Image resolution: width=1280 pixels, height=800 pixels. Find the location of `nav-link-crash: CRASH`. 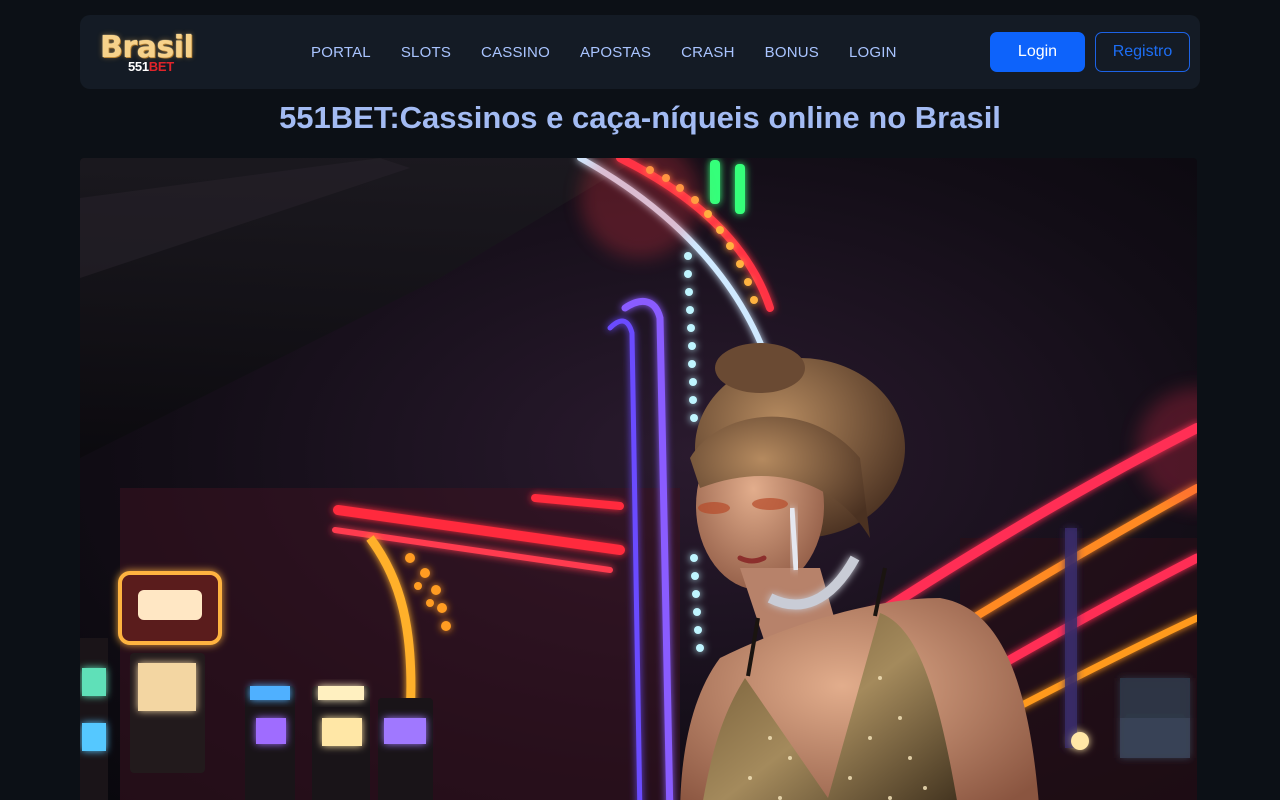

nav-link-crash: CRASH is located at coordinates (708, 52).